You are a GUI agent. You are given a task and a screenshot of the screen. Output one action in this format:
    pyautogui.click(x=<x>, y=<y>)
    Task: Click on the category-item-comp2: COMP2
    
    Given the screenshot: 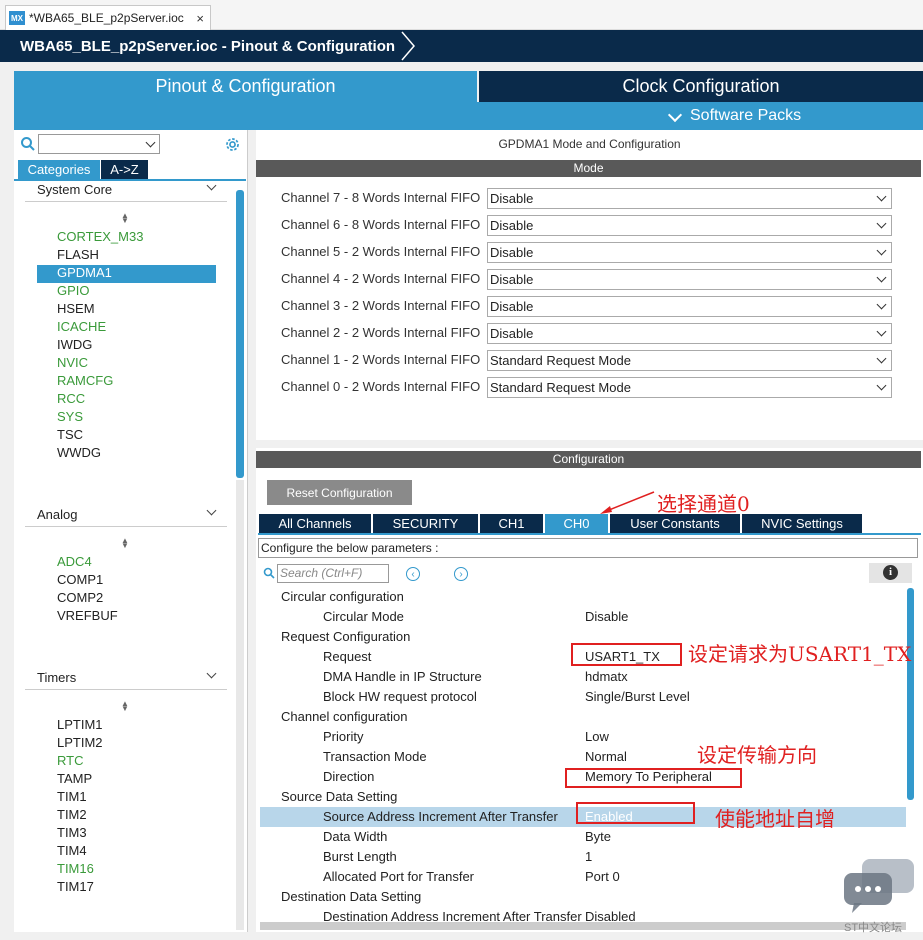 What is the action you would take?
    pyautogui.click(x=80, y=599)
    